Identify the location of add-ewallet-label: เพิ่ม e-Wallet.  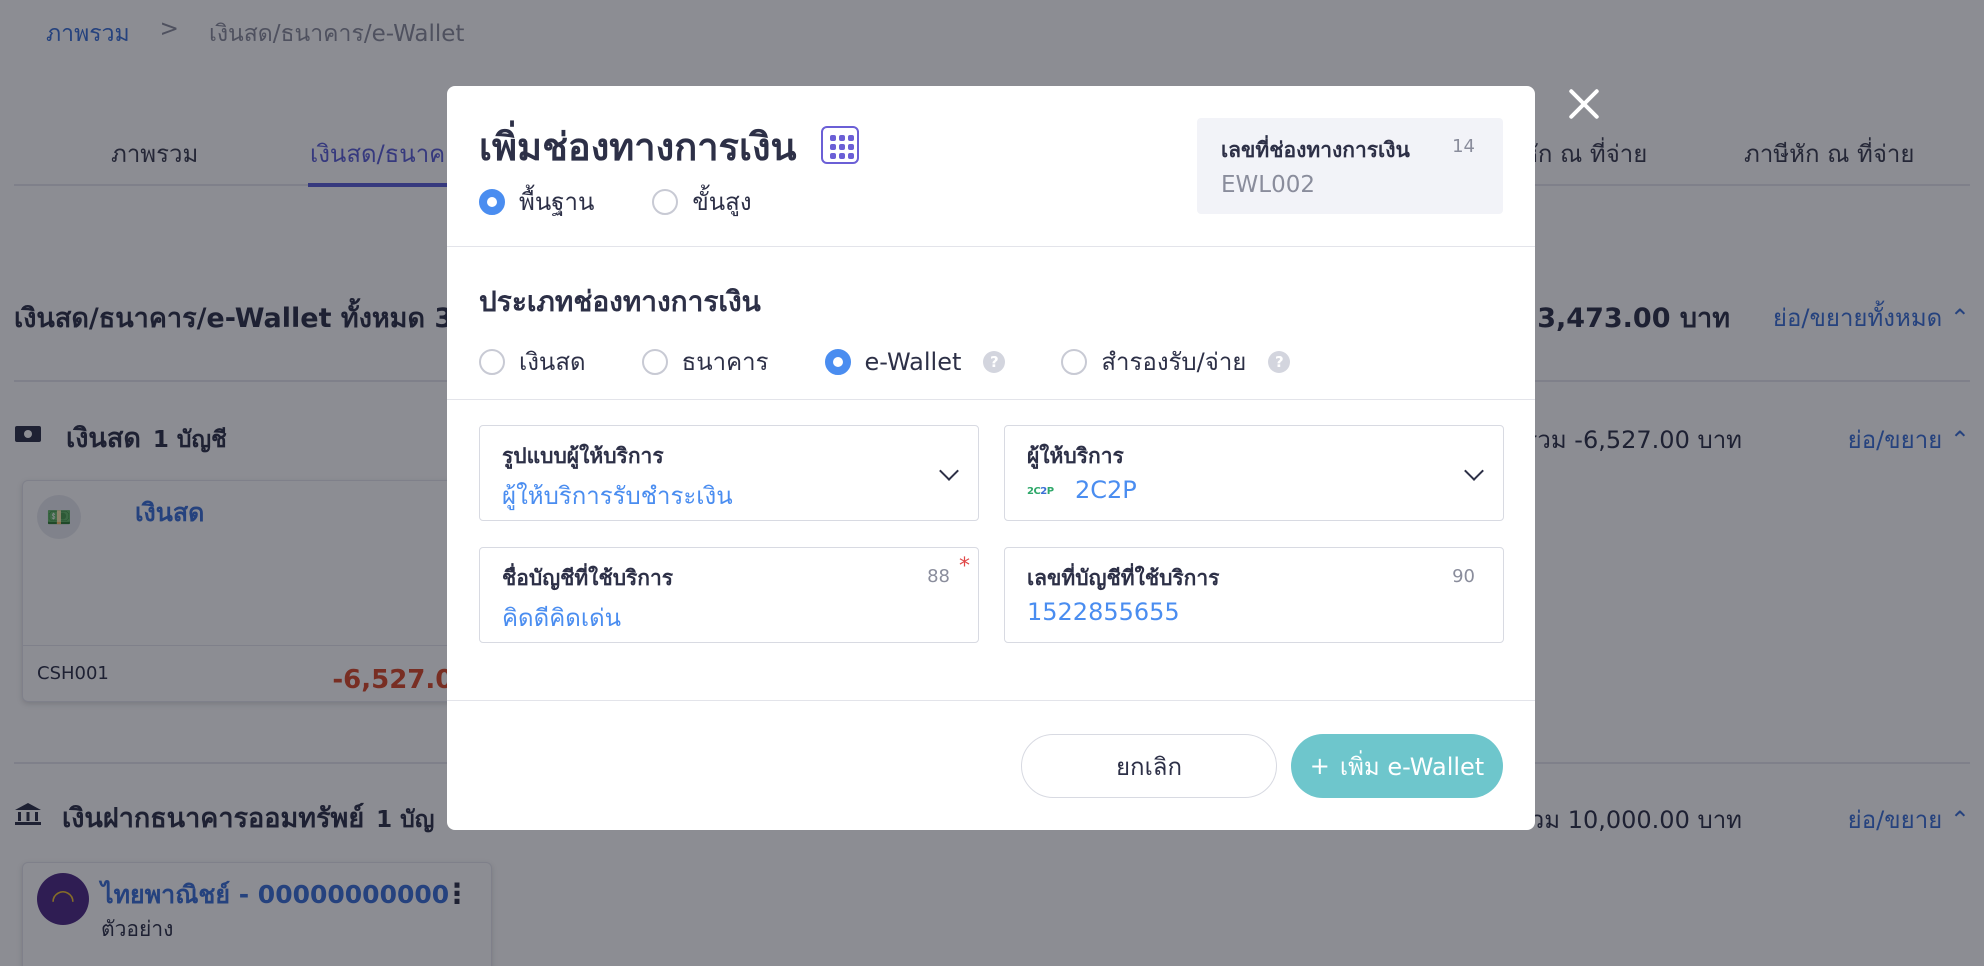
(1412, 766).